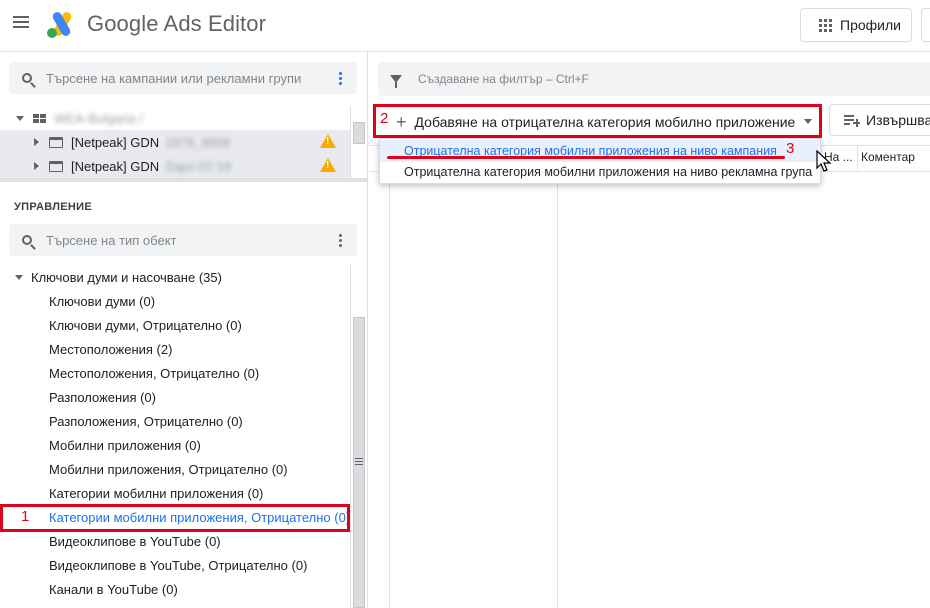  Describe the element at coordinates (175, 589) in the screenshot. I see `tree-item: Канали в YouTube (0)` at that location.